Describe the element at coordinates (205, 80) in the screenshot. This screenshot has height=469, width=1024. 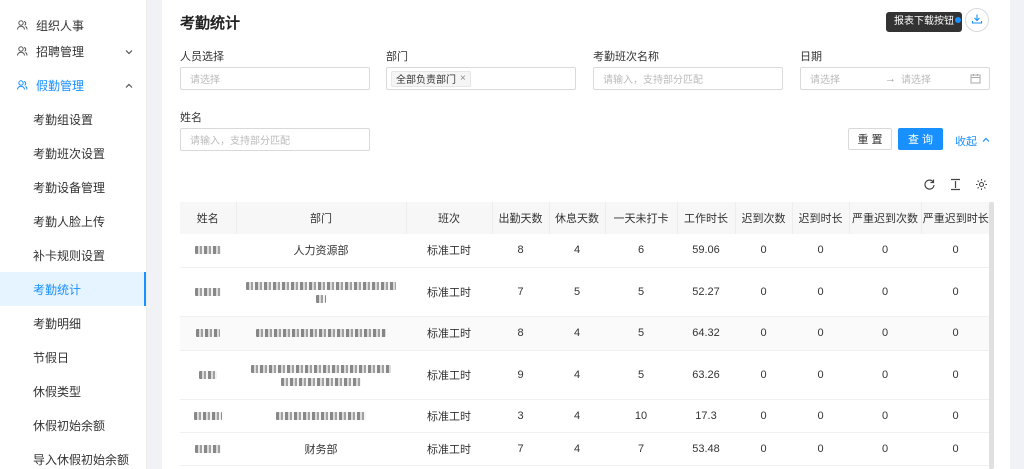
I see `person-placeholder: 请选择` at that location.